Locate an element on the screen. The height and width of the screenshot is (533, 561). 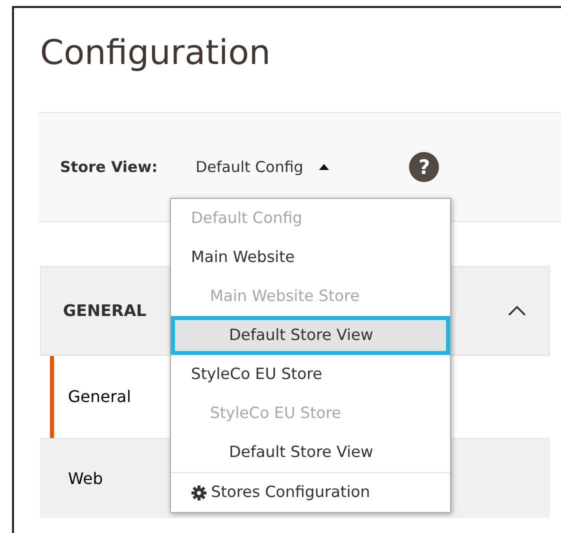
help-icon: ? is located at coordinates (424, 167).